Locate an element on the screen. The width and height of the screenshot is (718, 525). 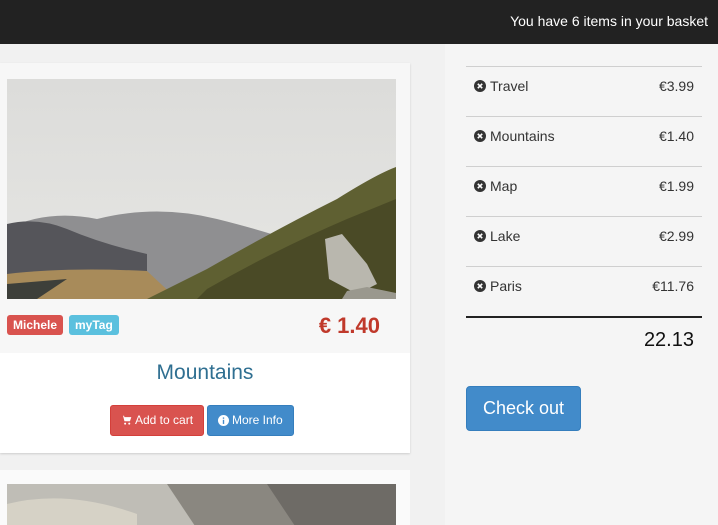
basket-item: Paris €11.76 is located at coordinates (584, 291).